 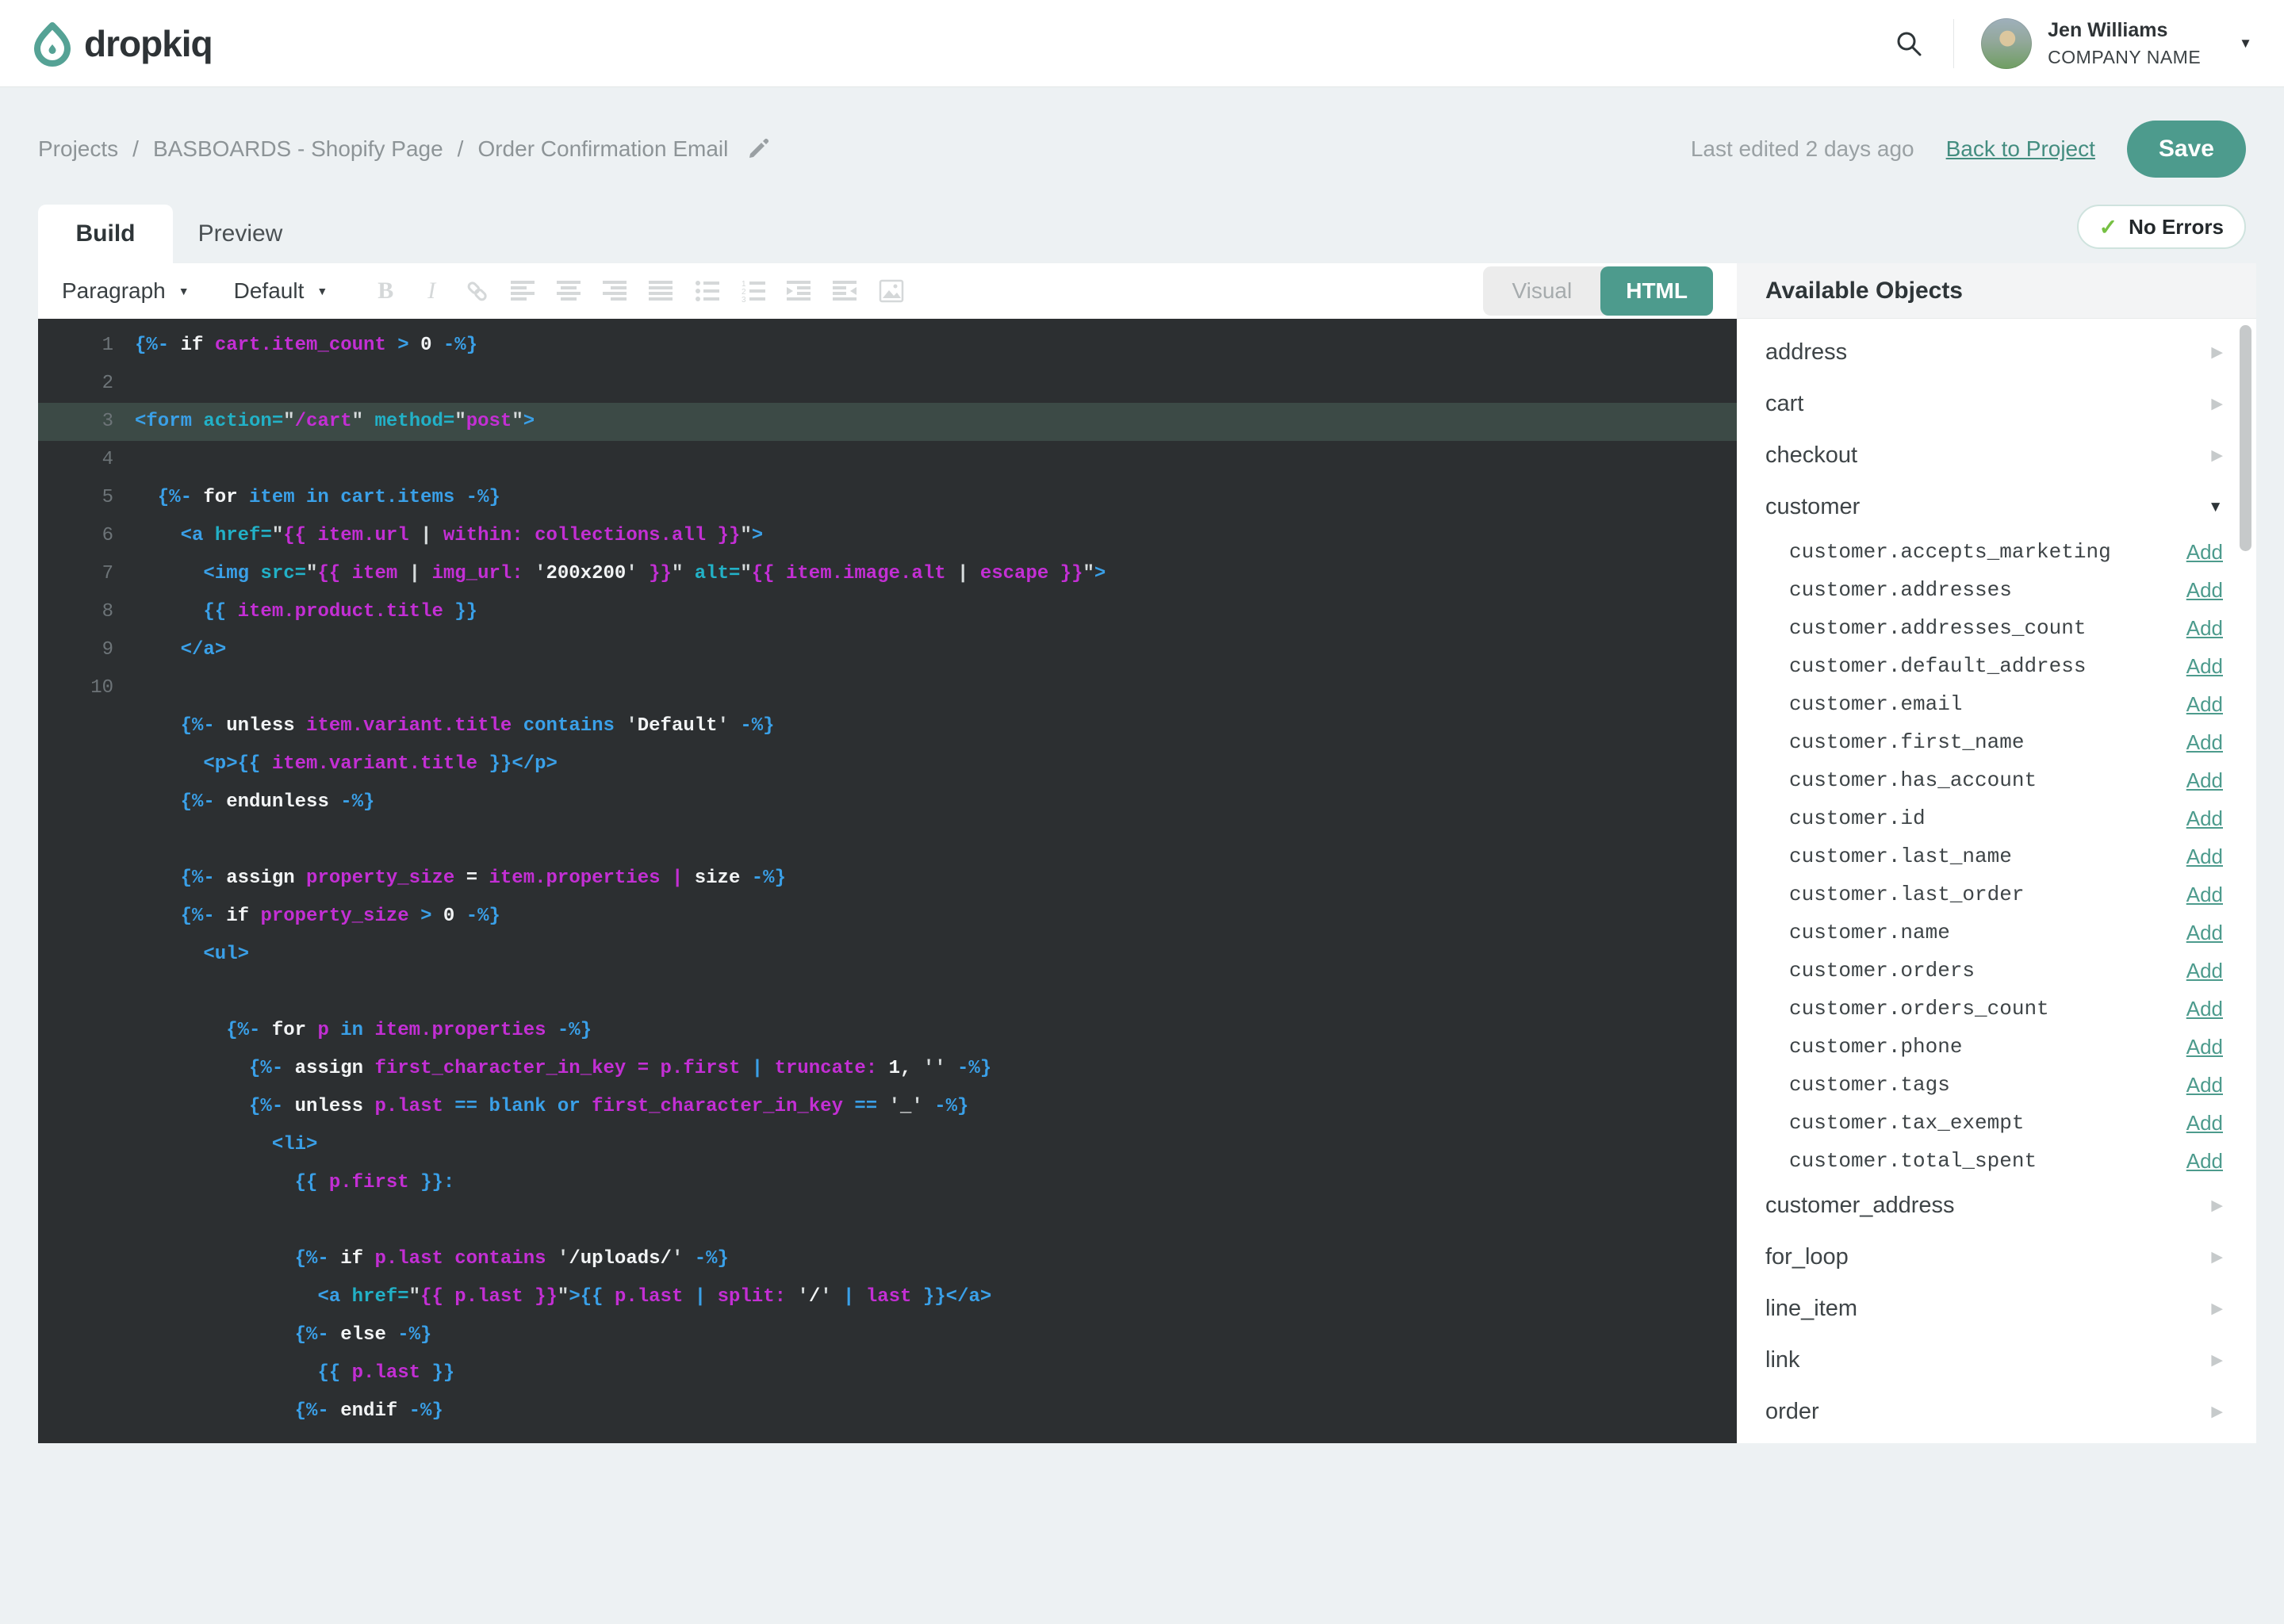 I want to click on object-row-link: link ▶, so click(x=1996, y=1360).